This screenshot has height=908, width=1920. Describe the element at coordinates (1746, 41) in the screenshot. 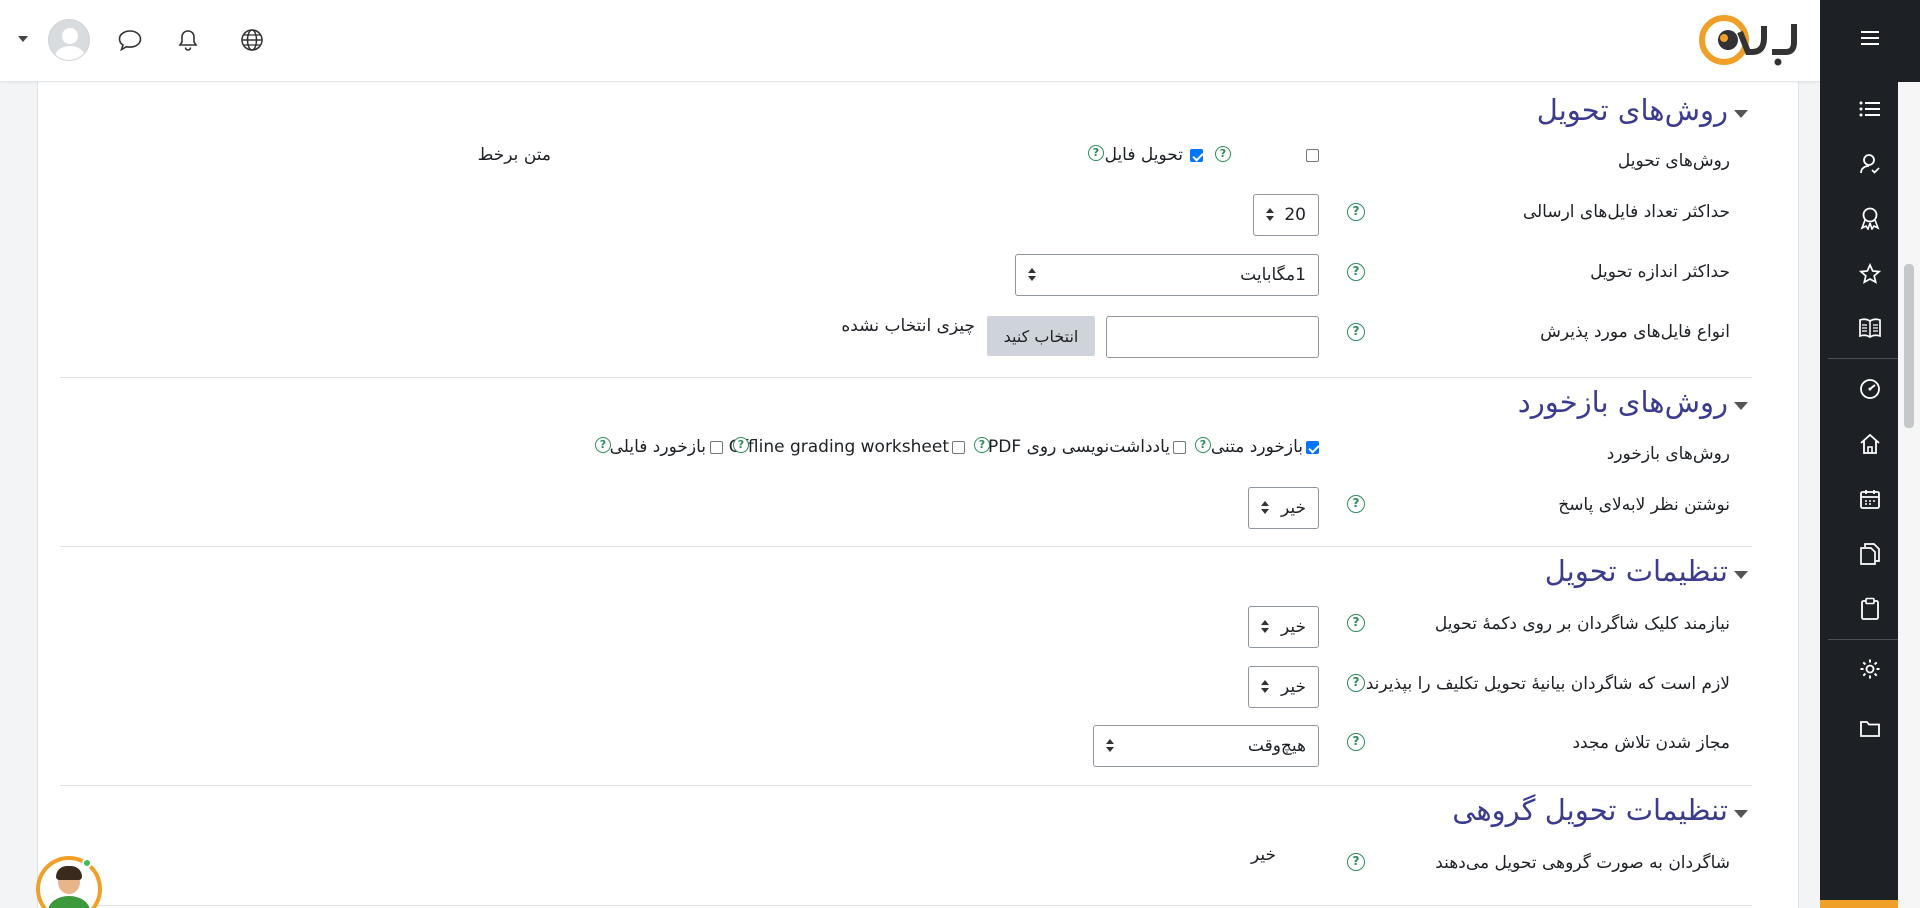

I see `site-logo: وب` at that location.